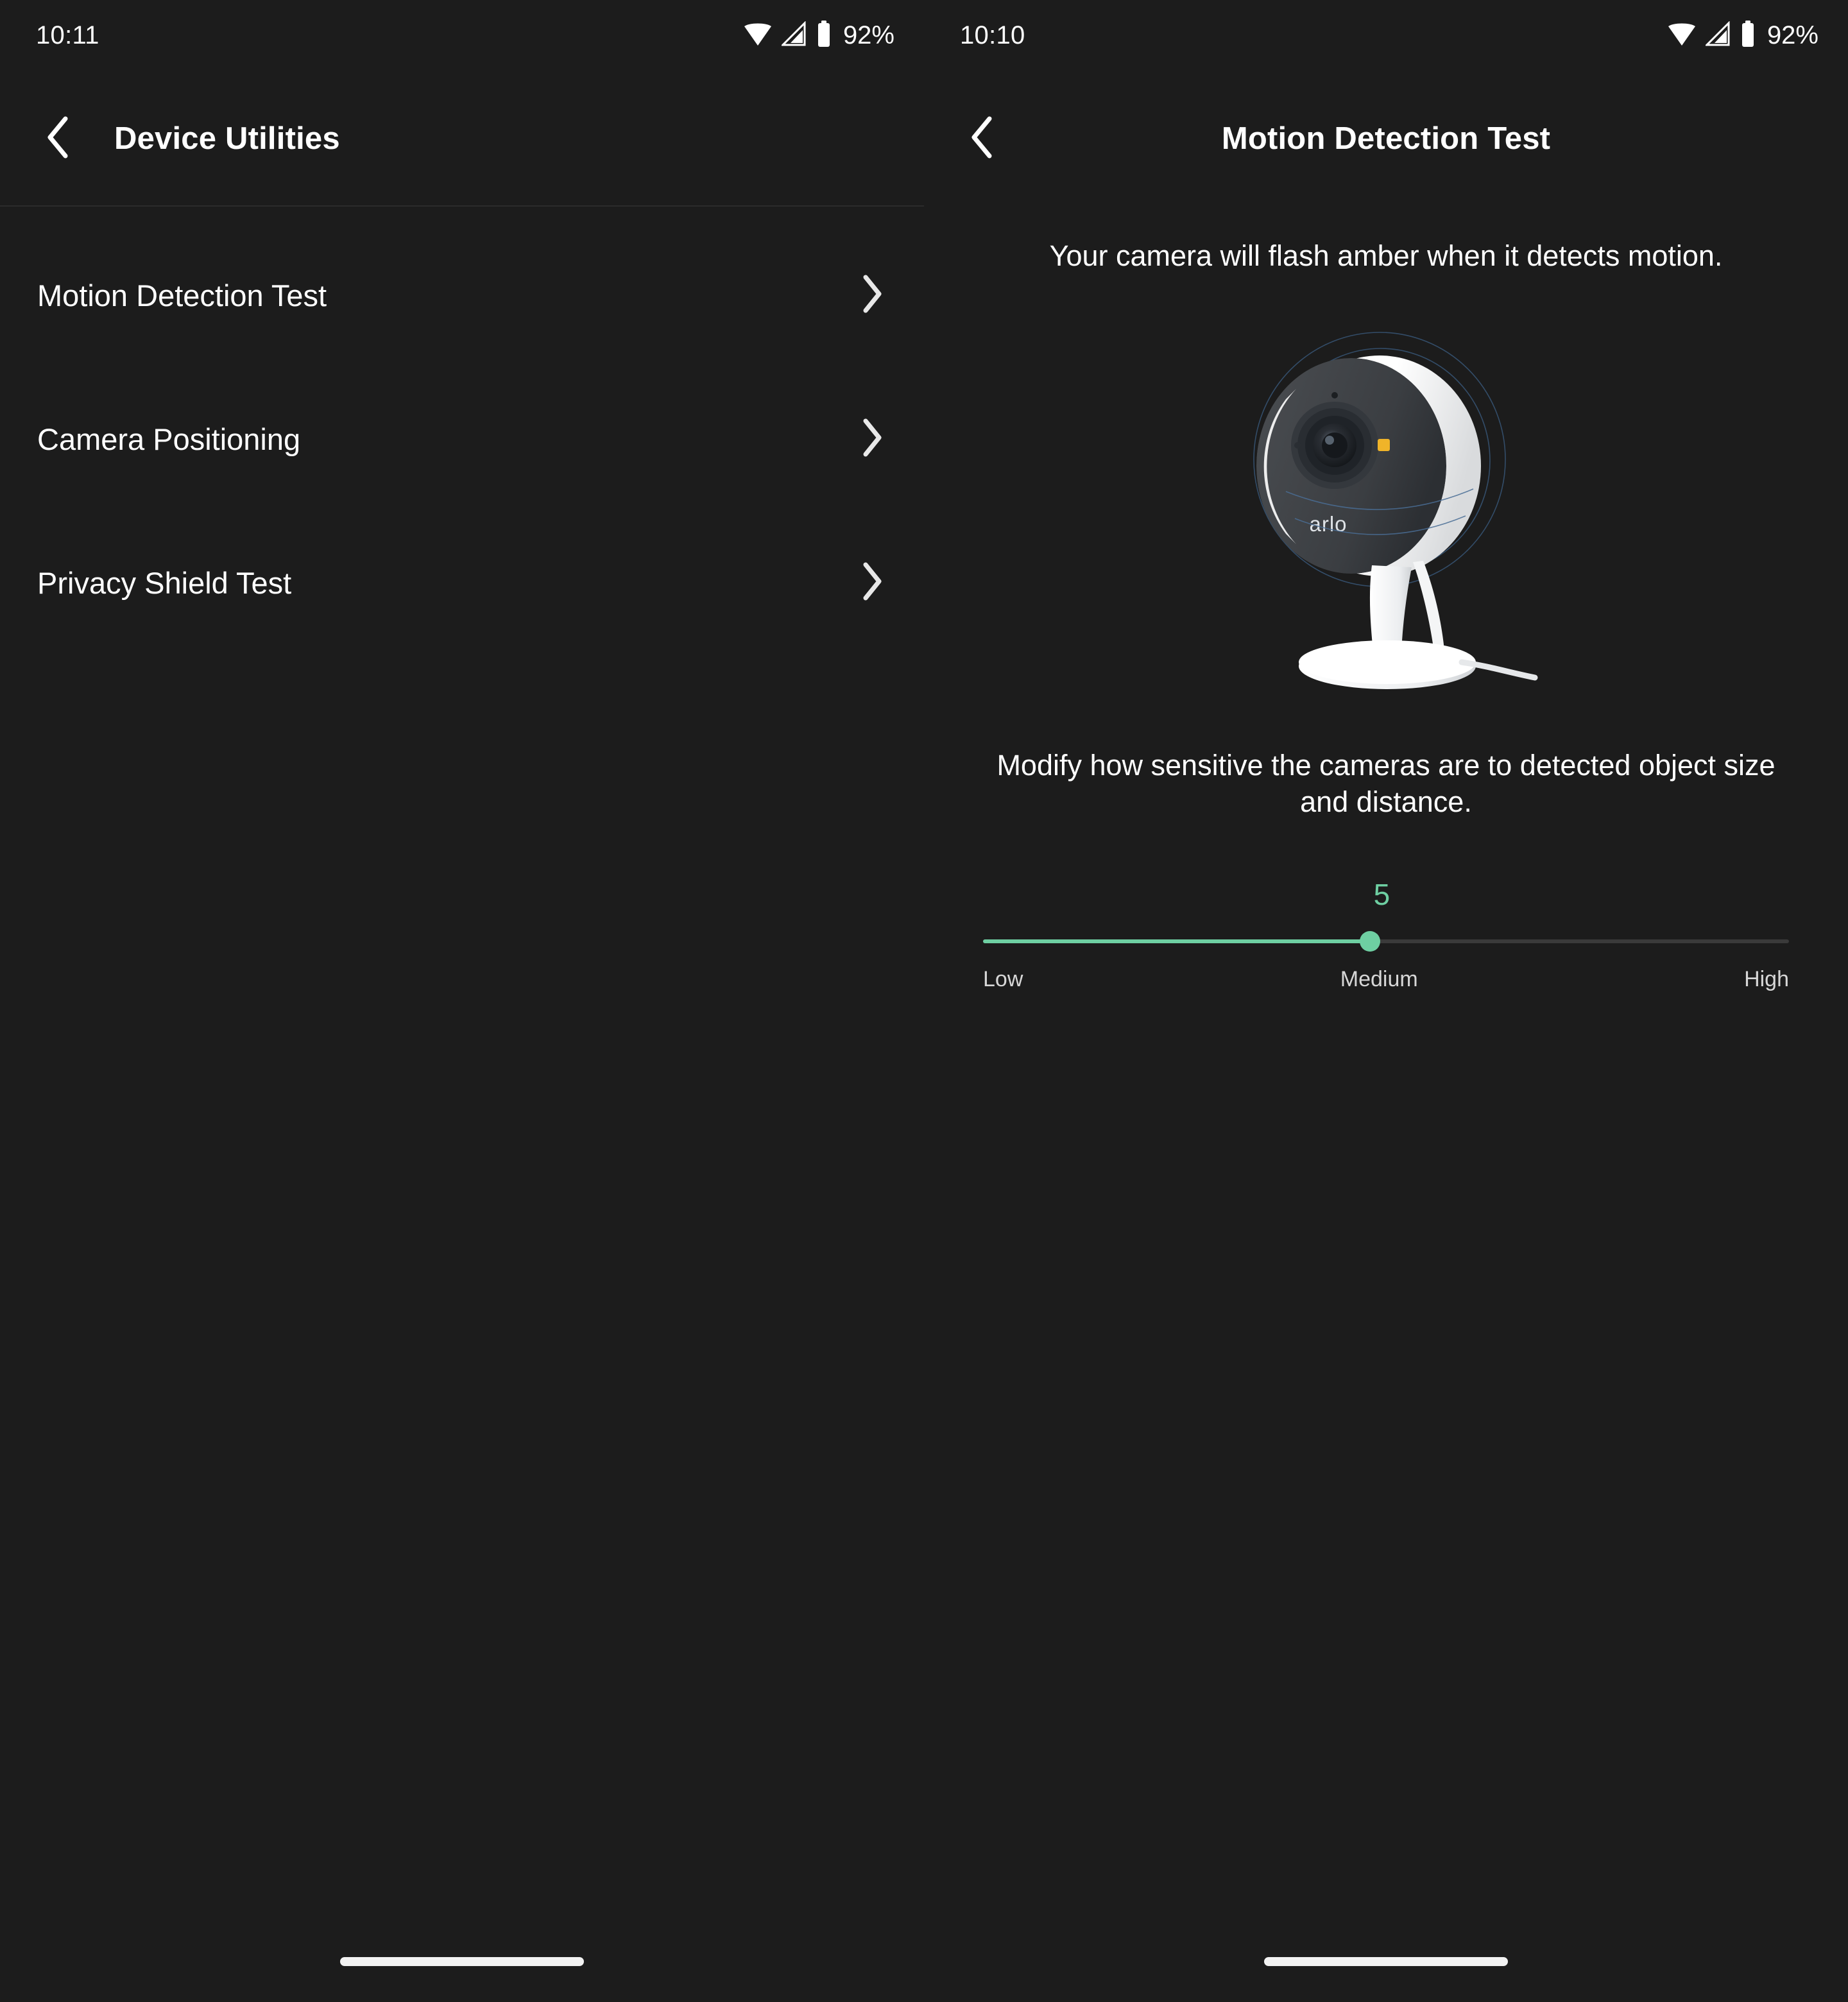 Image resolution: width=1848 pixels, height=2002 pixels. I want to click on camera-illustration-wrap: arlo, so click(1386, 517).